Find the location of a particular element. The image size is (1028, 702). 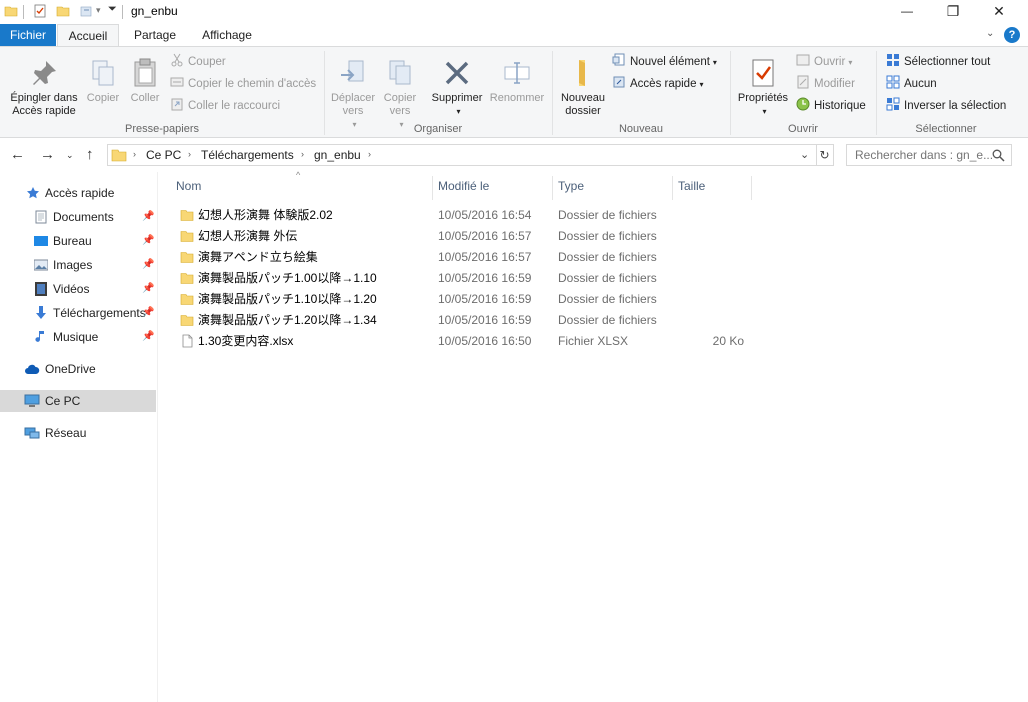

music-note-icon is located at coordinates (39, 336).